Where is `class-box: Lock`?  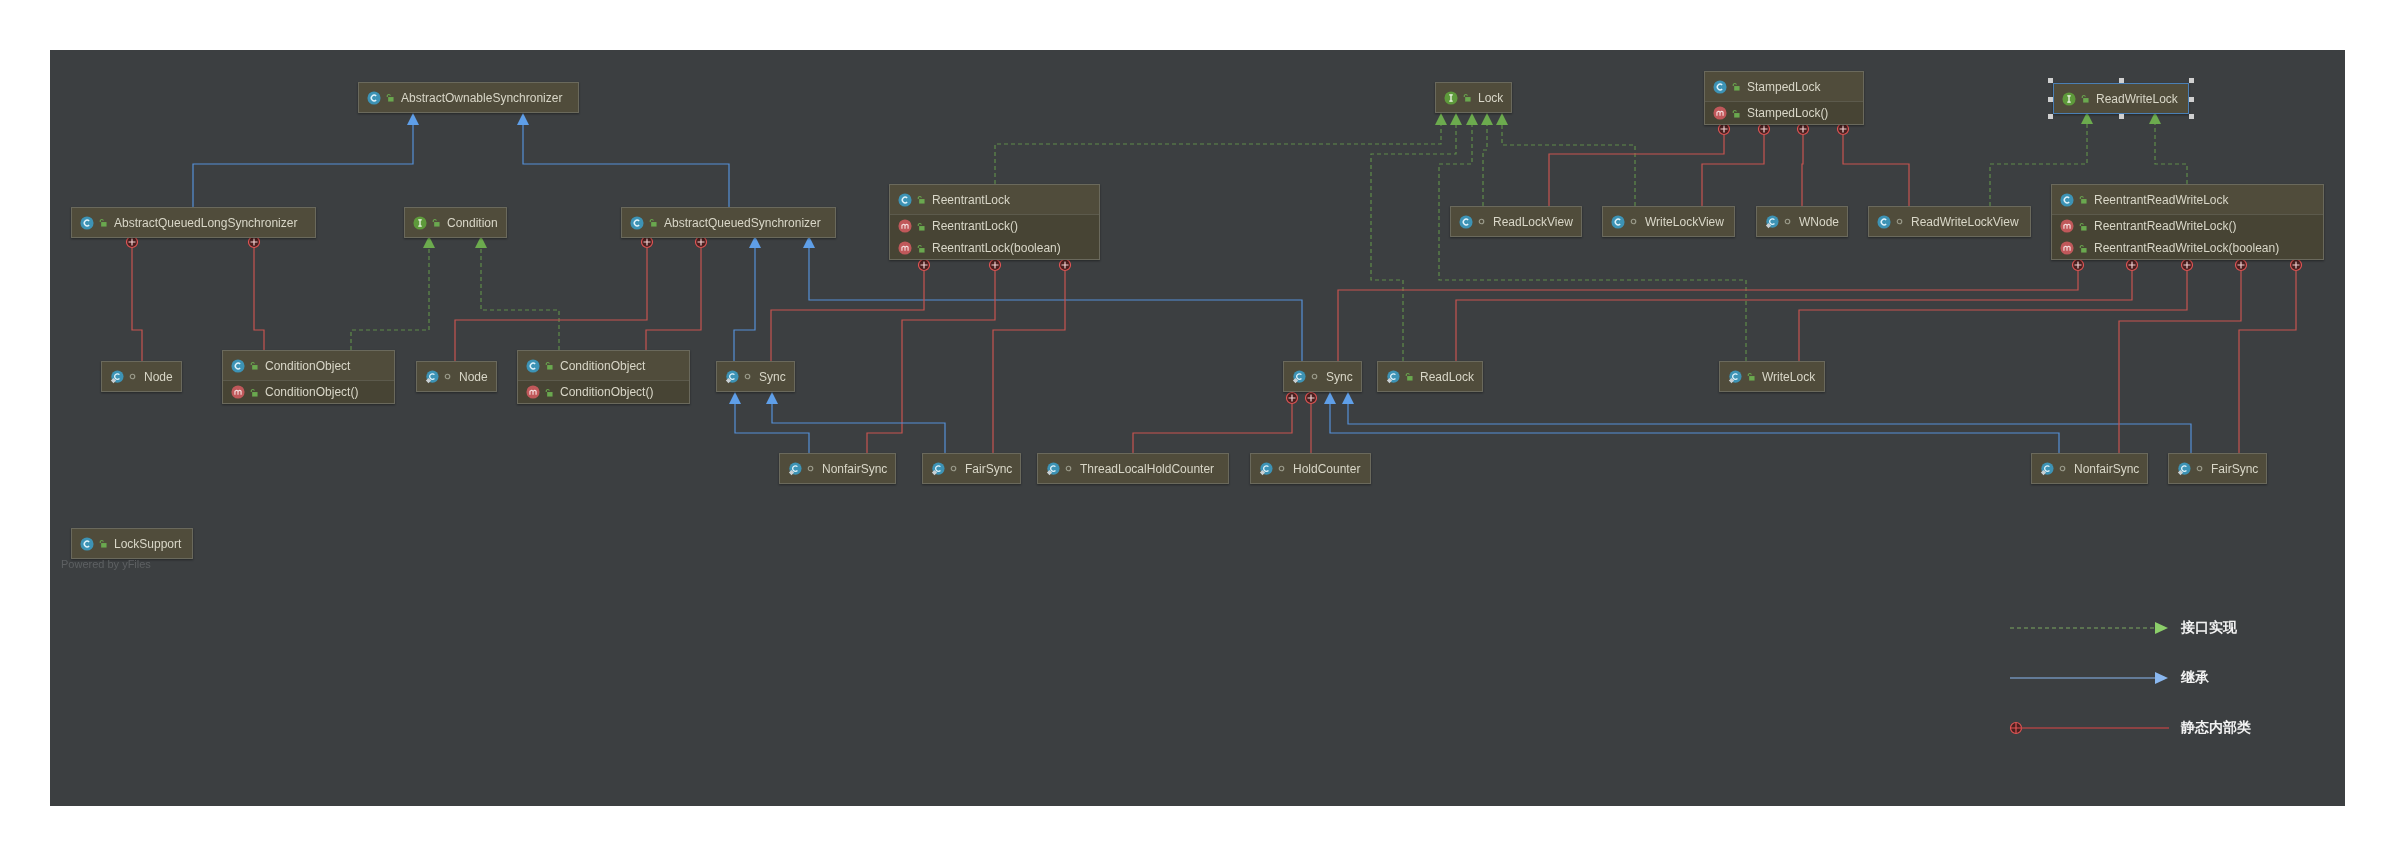 class-box: Lock is located at coordinates (1474, 97).